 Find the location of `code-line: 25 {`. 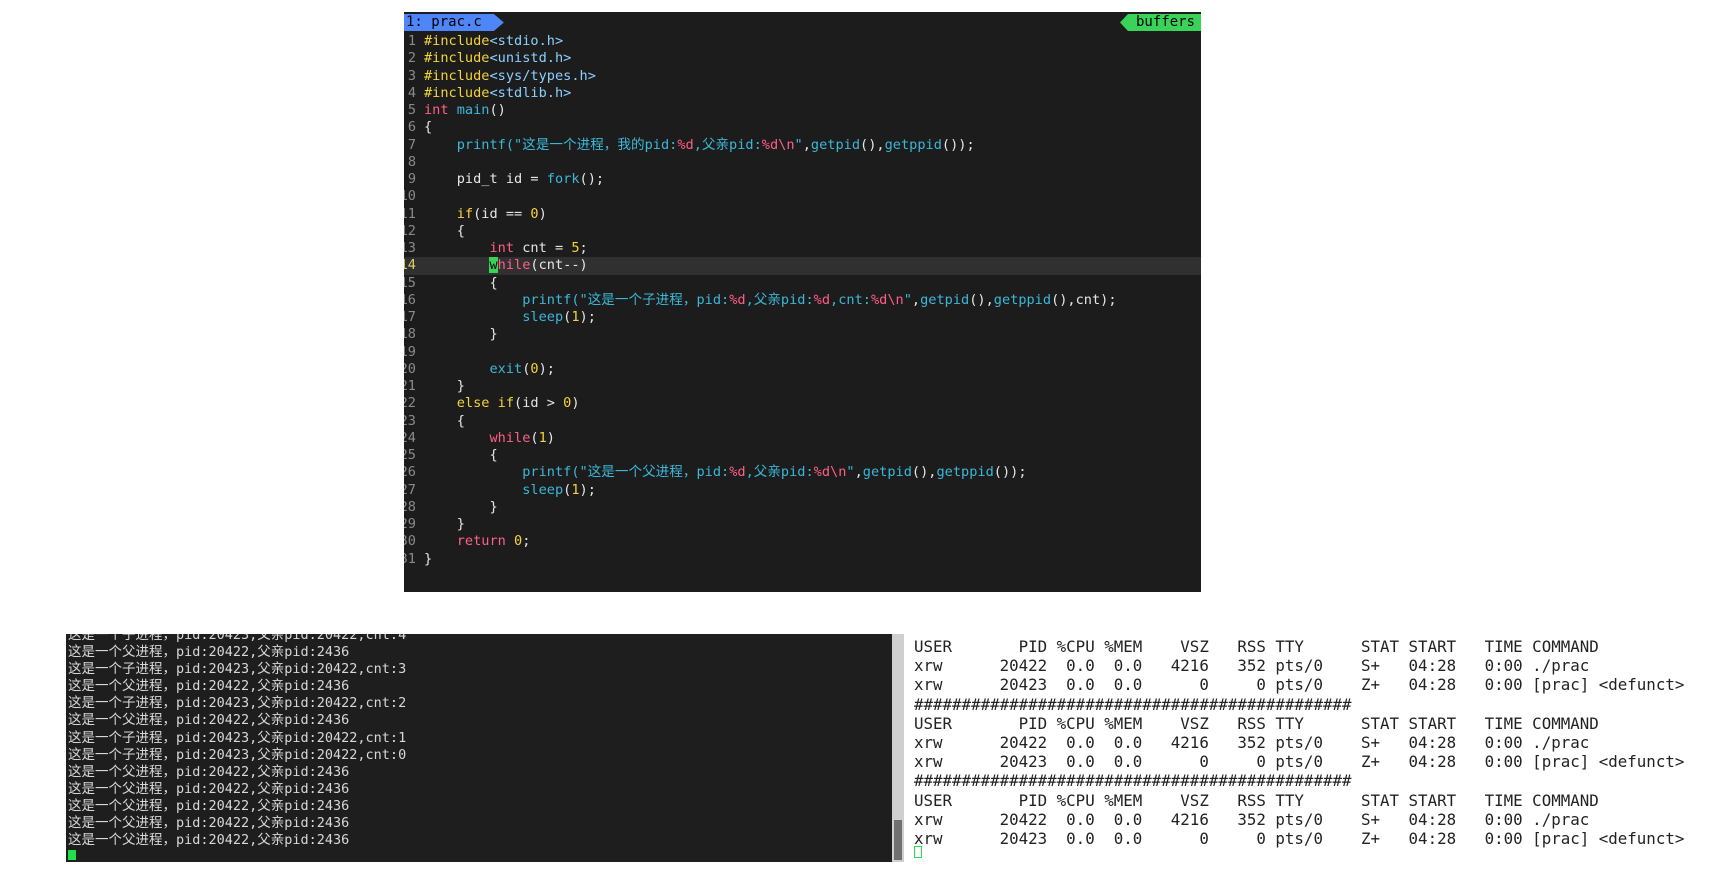

code-line: 25 { is located at coordinates (802, 455).